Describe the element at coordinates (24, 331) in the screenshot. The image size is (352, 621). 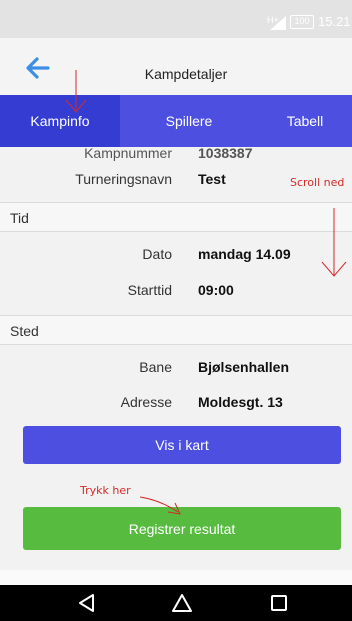
I see `section-title: Sted` at that location.